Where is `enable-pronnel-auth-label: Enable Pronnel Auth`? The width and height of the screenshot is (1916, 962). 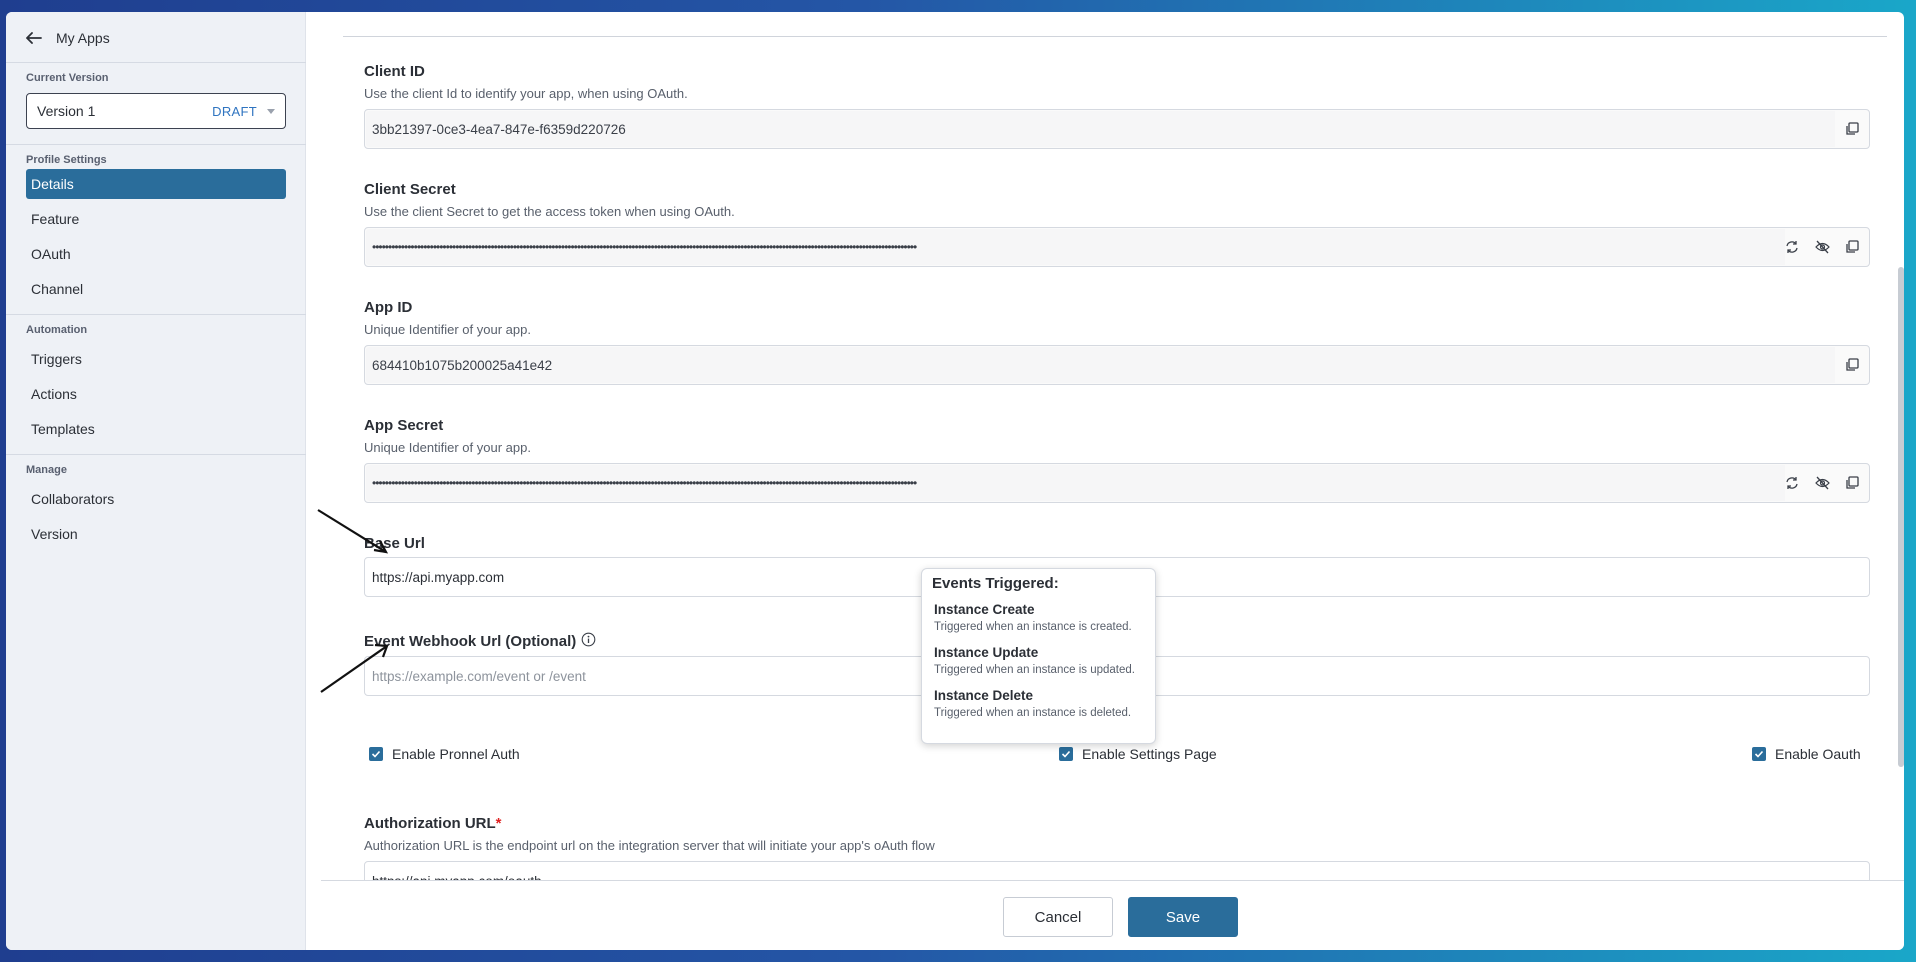 enable-pronnel-auth-label: Enable Pronnel Auth is located at coordinates (456, 754).